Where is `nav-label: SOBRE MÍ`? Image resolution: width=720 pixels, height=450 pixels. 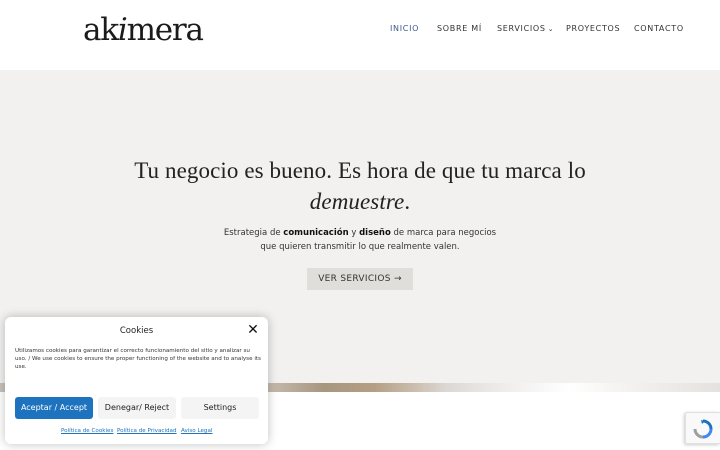 nav-label: SOBRE MÍ is located at coordinates (459, 28).